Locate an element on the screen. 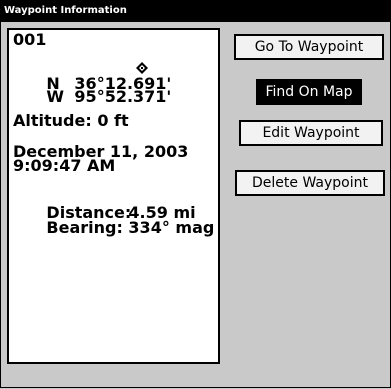  longitude-hemisphere: W is located at coordinates (55, 96).